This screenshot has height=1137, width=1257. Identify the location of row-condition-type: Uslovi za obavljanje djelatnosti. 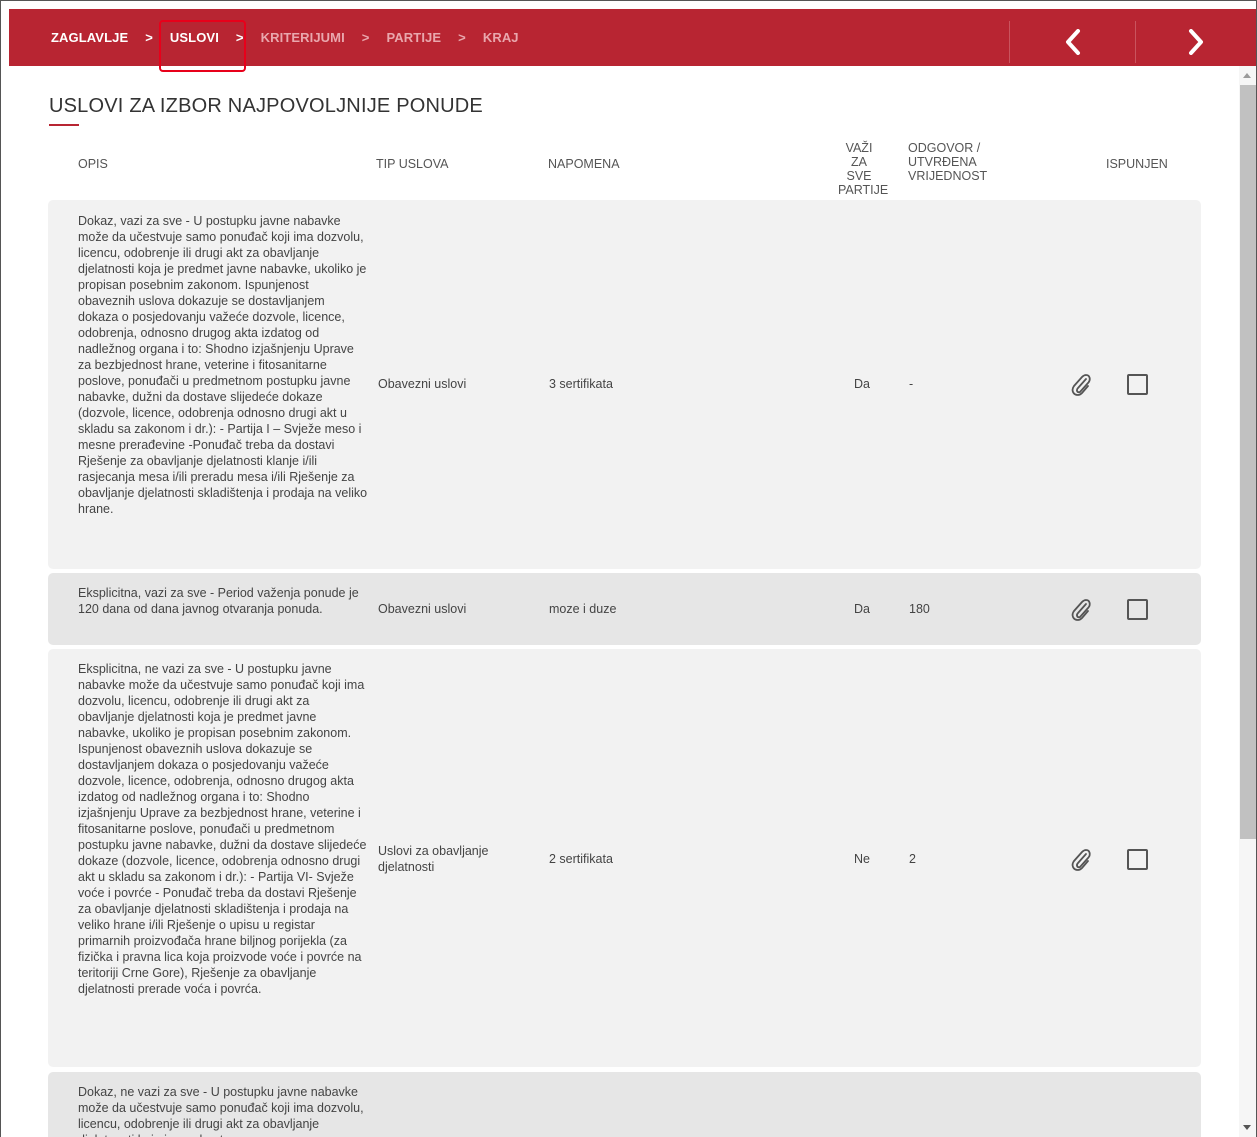
(433, 859).